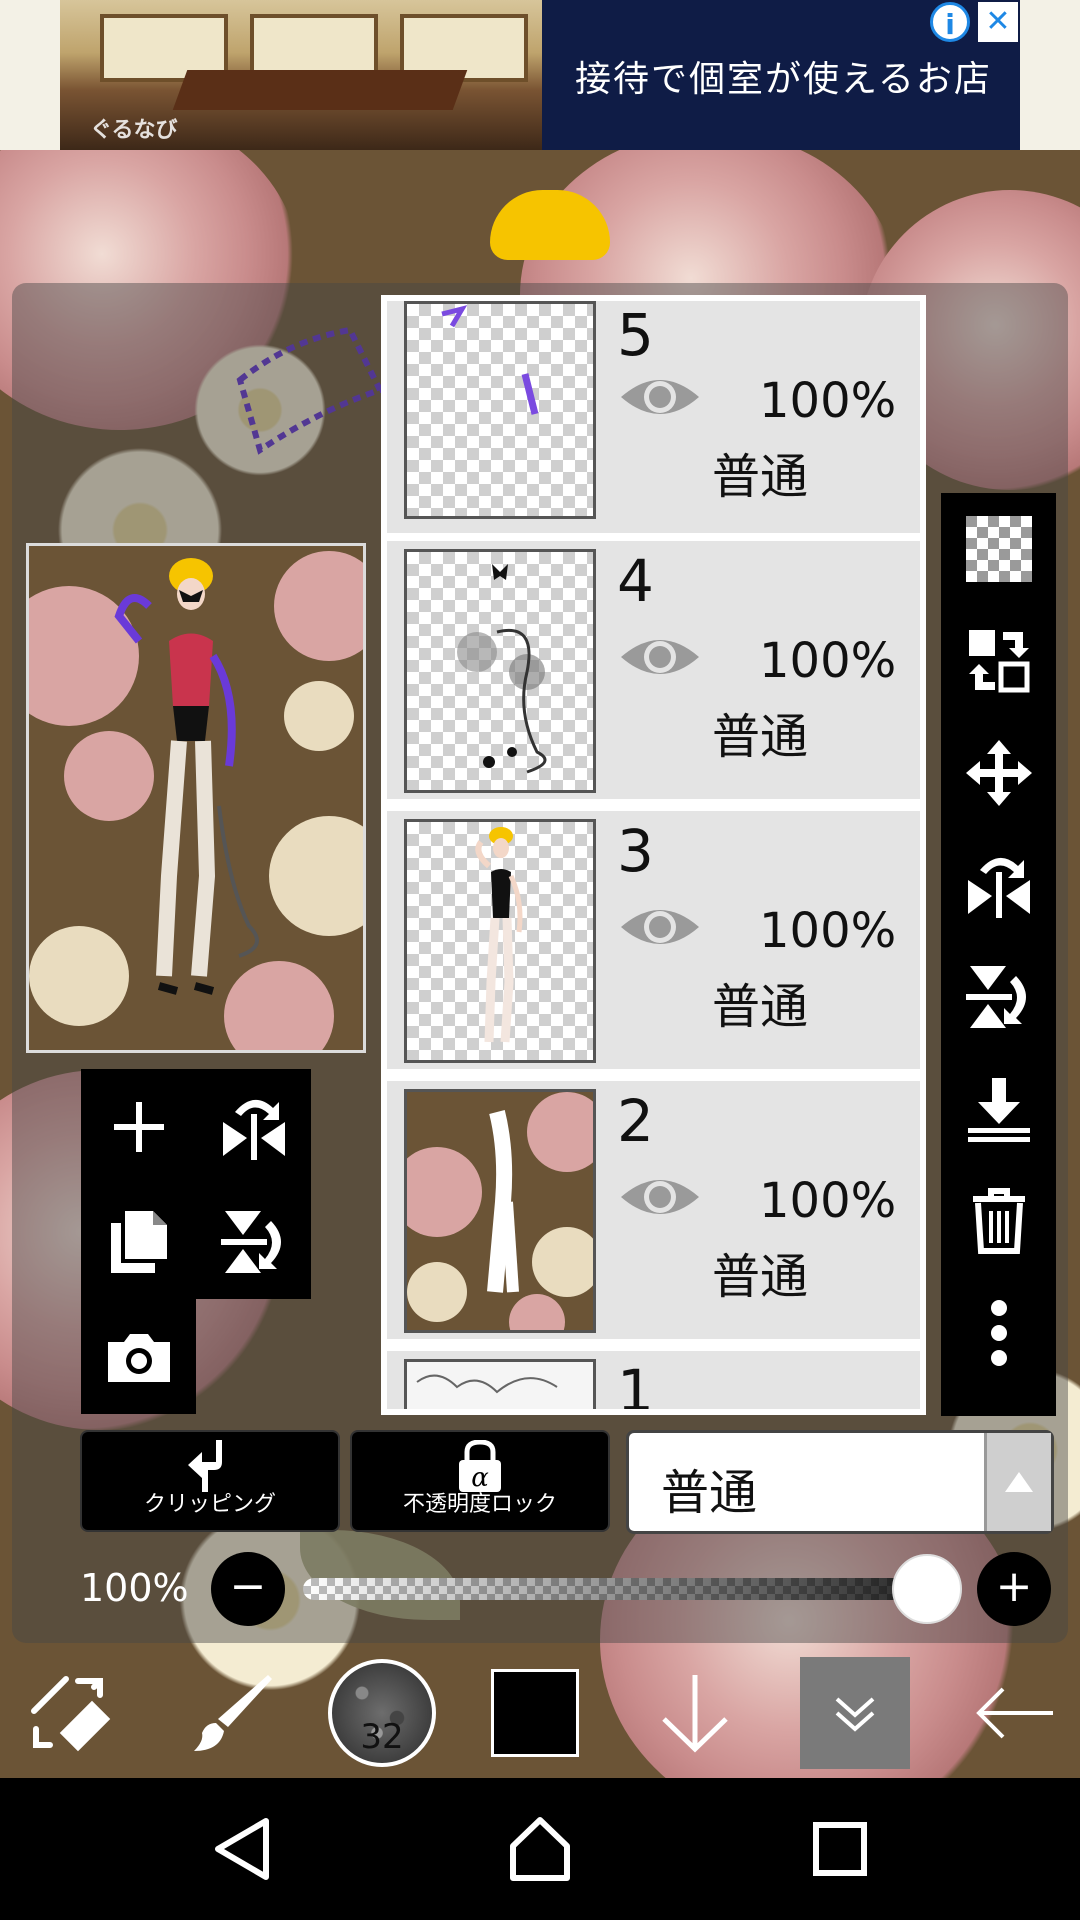  What do you see at coordinates (1015, 1713) in the screenshot?
I see `back-arrow-icon` at bounding box center [1015, 1713].